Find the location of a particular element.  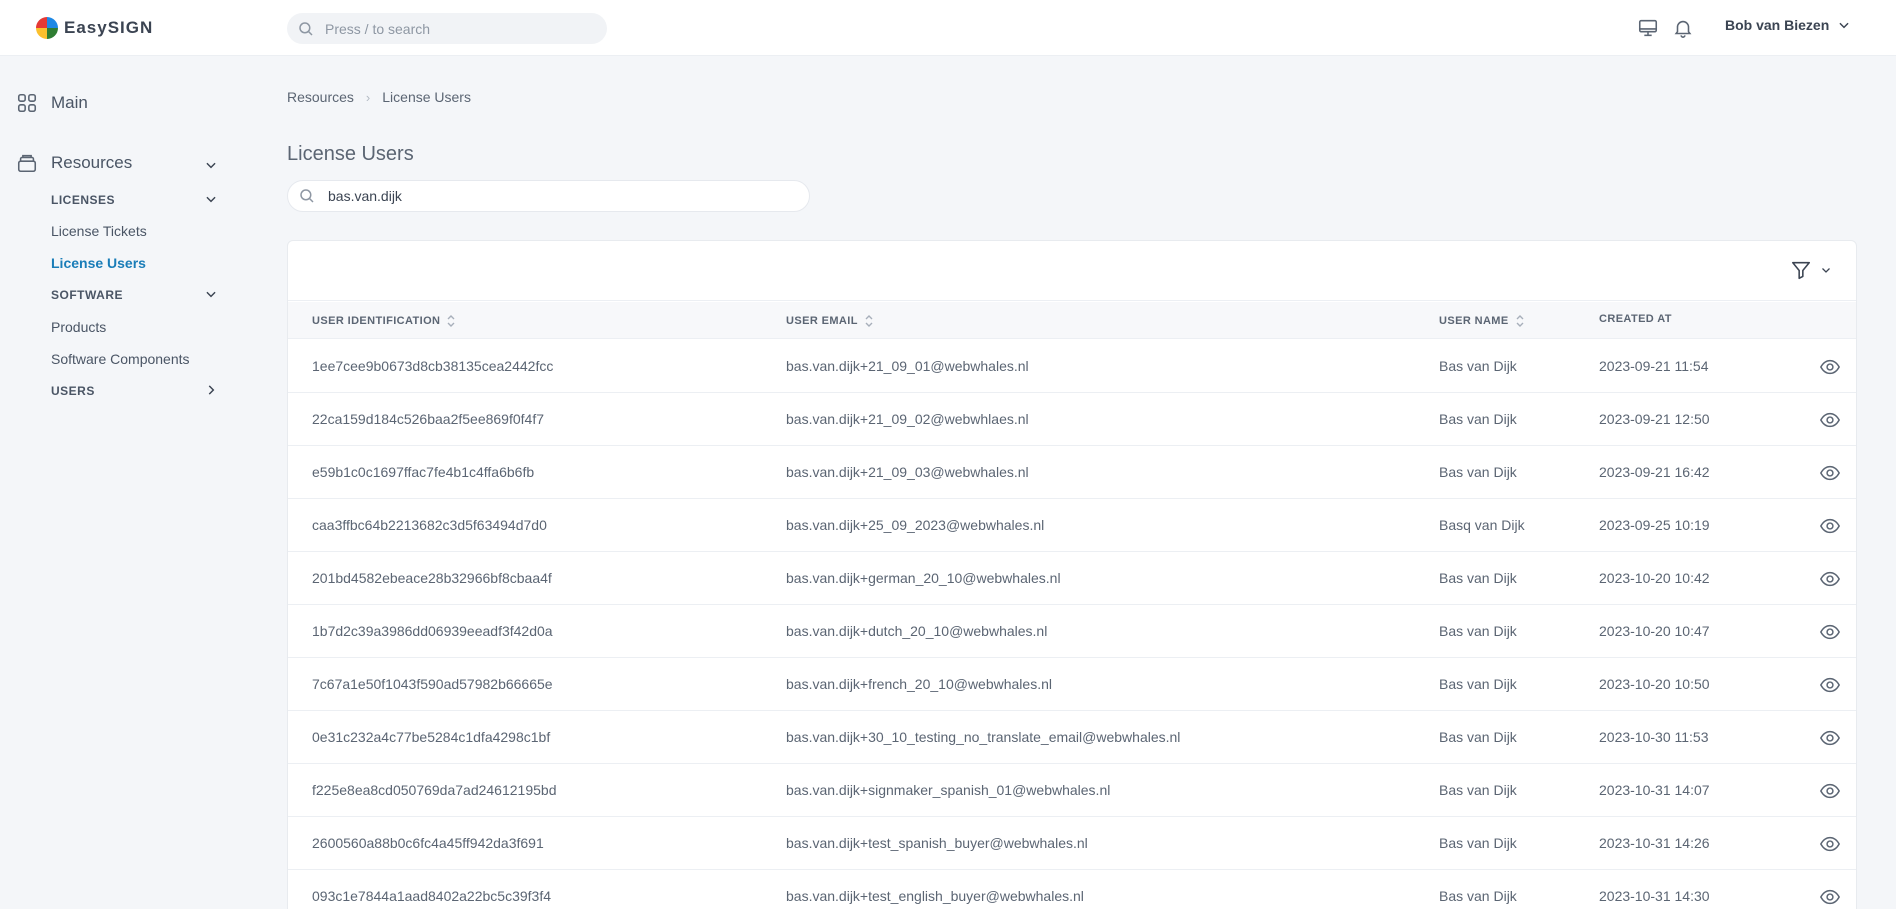

cell-user-identification: e59b1c0c1697ffac7fe4b1c4ffa6b6fb is located at coordinates (423, 472).